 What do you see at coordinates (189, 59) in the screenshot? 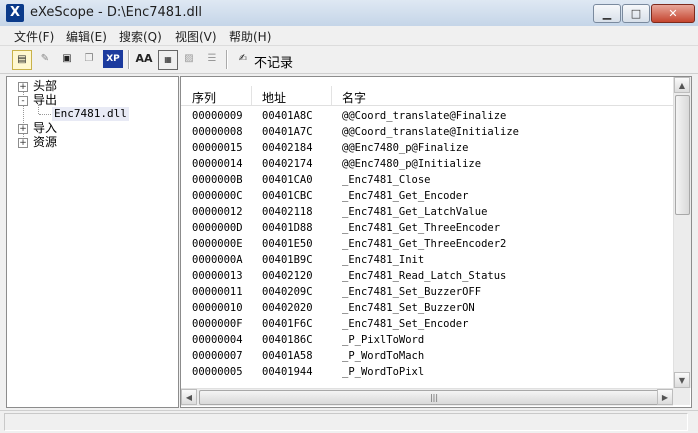
I see `image-icon: ▨` at bounding box center [189, 59].